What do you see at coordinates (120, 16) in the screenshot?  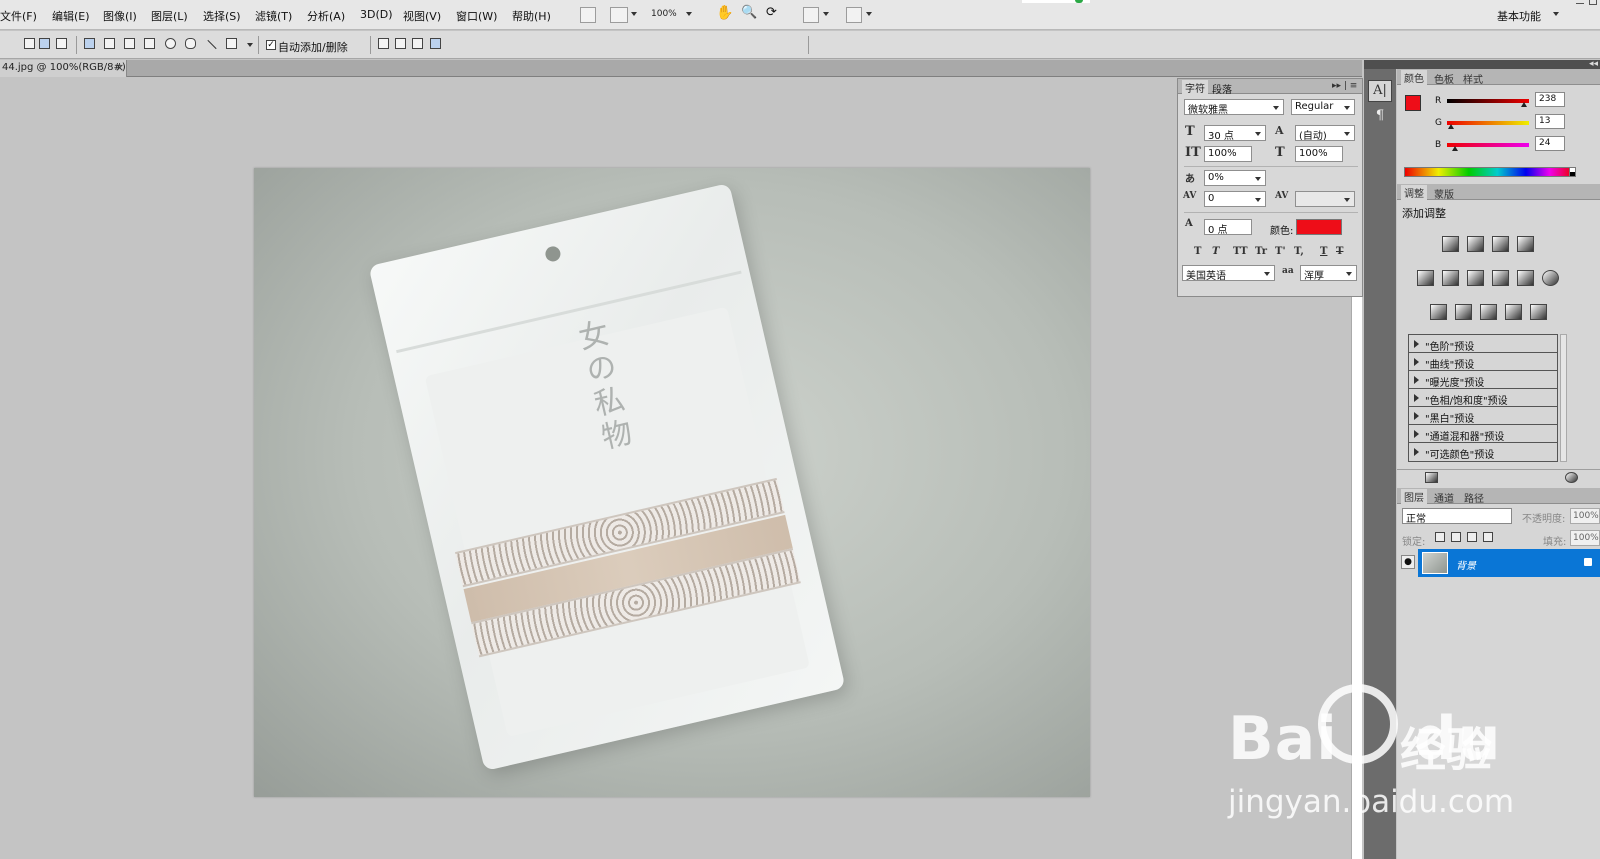 I see `menu-image: 图像(I)` at bounding box center [120, 16].